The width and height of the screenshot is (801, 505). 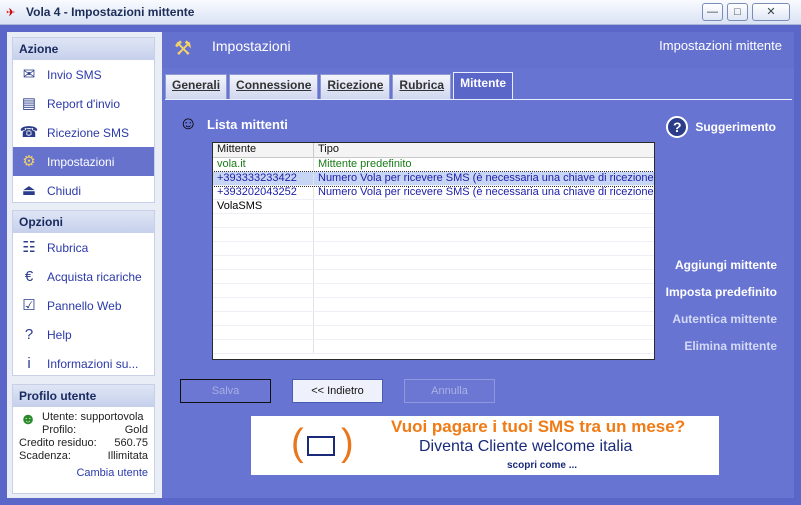 What do you see at coordinates (29, 190) in the screenshot?
I see `exit-icon: ⏏` at bounding box center [29, 190].